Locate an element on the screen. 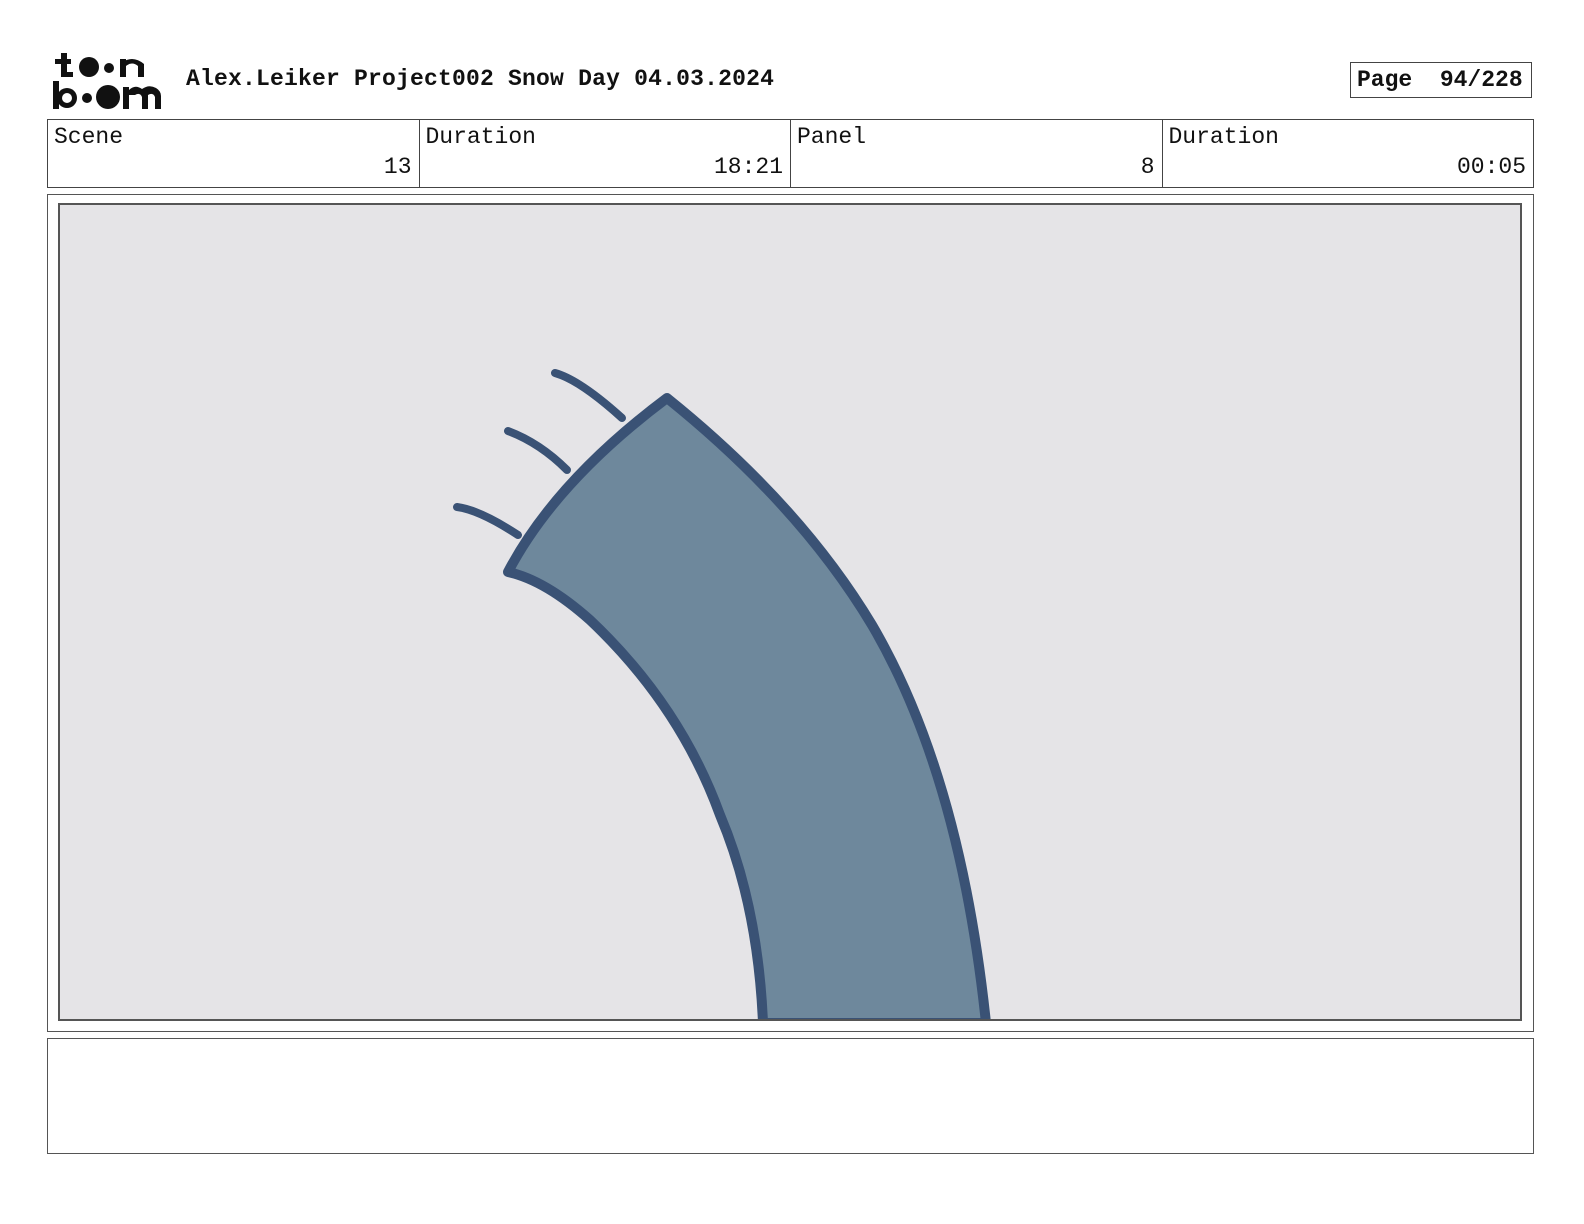 Image resolution: width=1584 pixels, height=1224 pixels. panel-duration-value: 00:05 is located at coordinates (1491, 167).